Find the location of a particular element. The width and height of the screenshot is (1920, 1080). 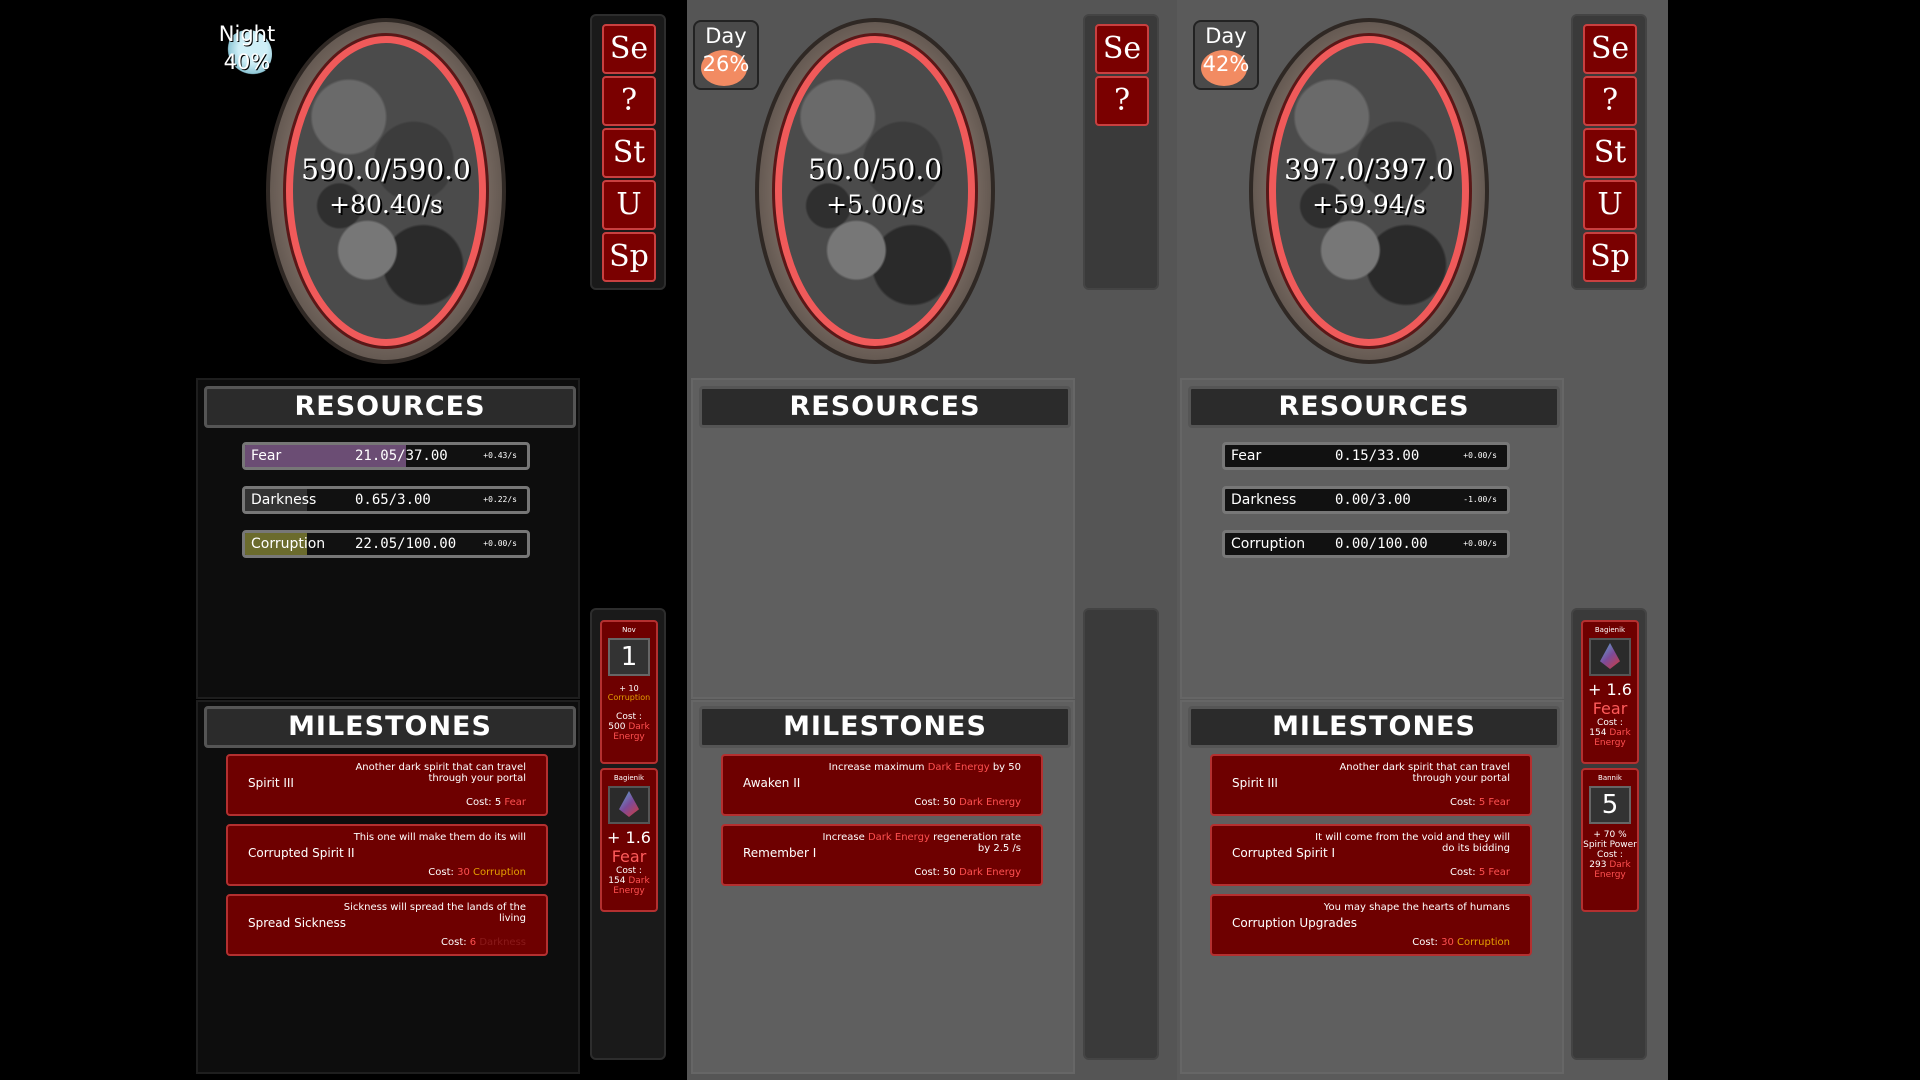

time-percent: 26% is located at coordinates (726, 64).